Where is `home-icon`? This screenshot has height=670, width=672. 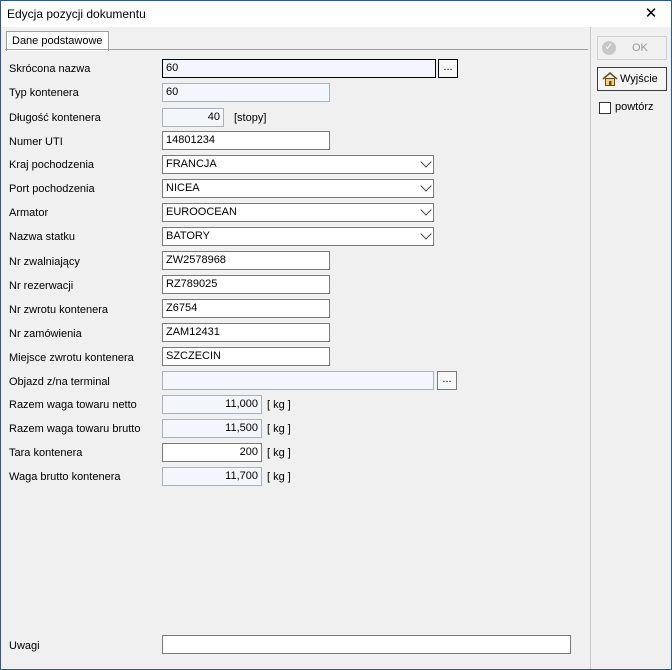 home-icon is located at coordinates (610, 79).